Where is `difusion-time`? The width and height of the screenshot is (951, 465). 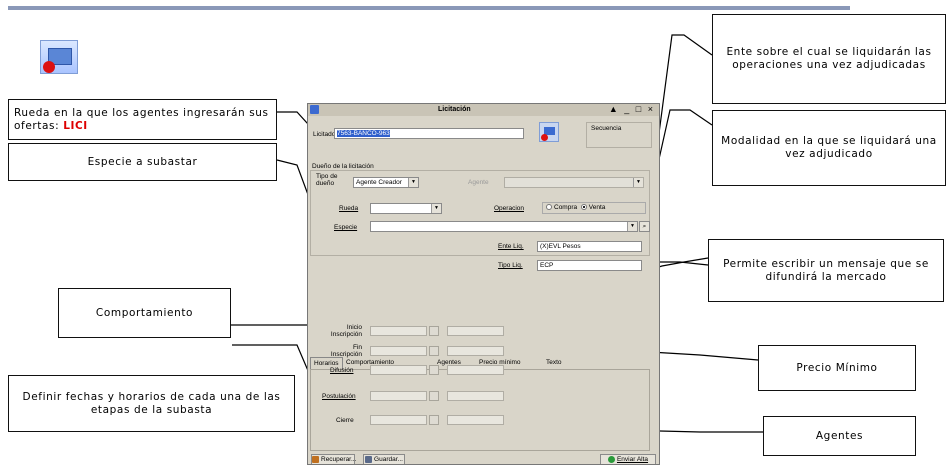 difusion-time is located at coordinates (475, 370).